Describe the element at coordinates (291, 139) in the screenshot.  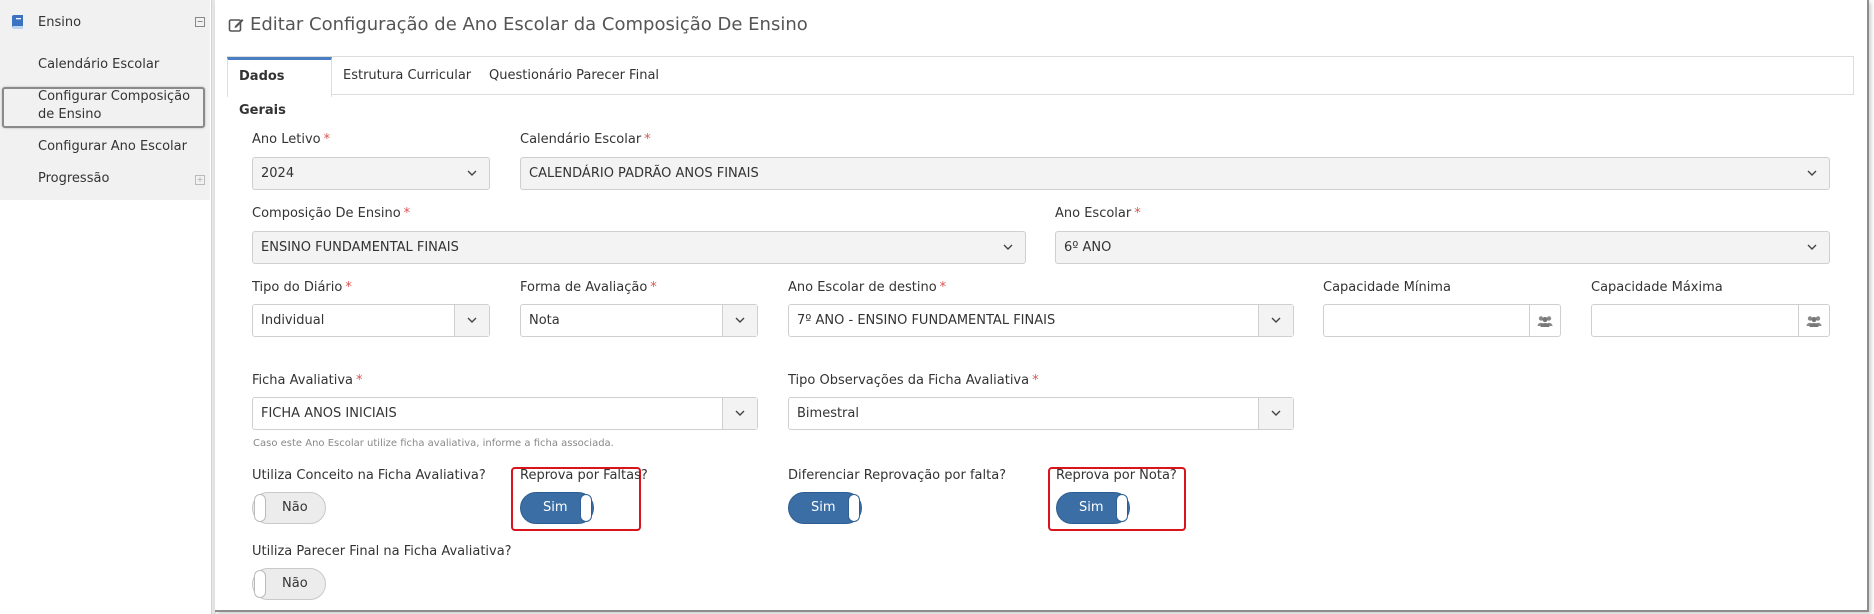
I see `label-ano-letivo: Ano Letivo *` at that location.